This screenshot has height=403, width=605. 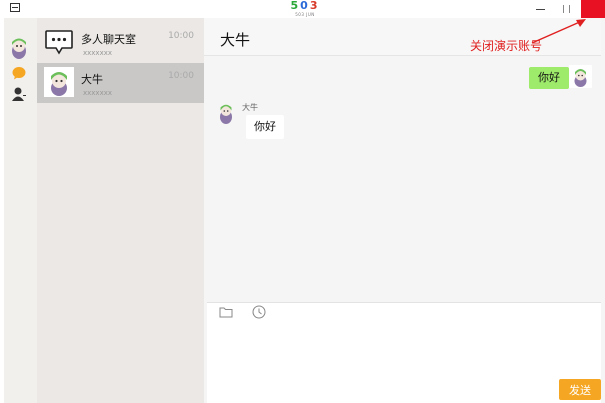 What do you see at coordinates (567, 9) in the screenshot?
I see `maximize-button` at bounding box center [567, 9].